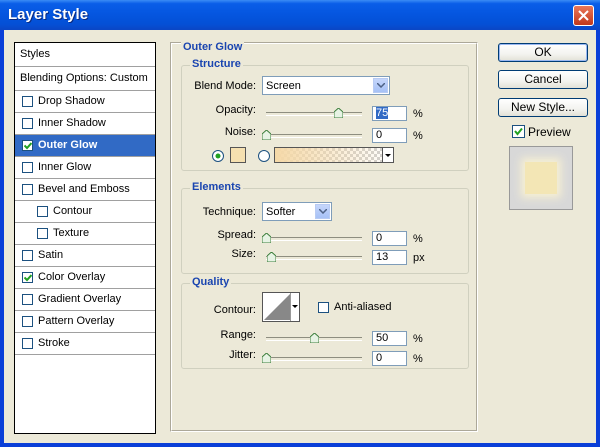  Describe the element at coordinates (229, 212) in the screenshot. I see `technique-label: Technique:` at that location.